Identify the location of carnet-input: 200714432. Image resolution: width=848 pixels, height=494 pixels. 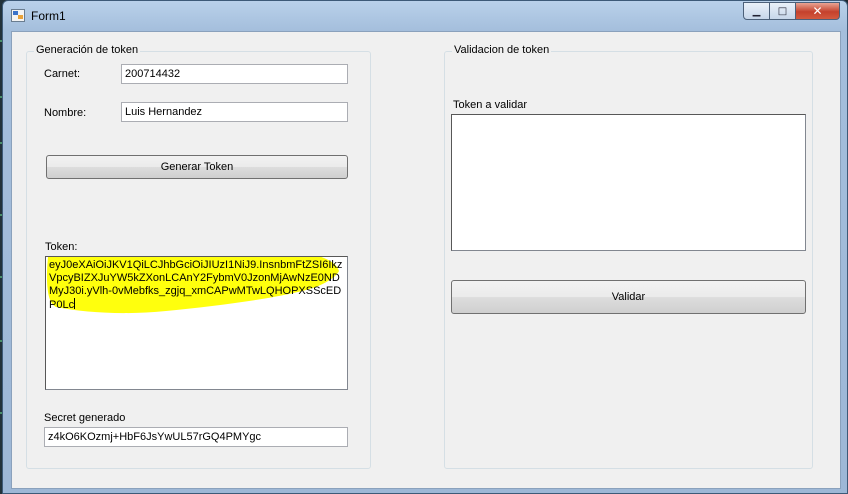
(234, 74).